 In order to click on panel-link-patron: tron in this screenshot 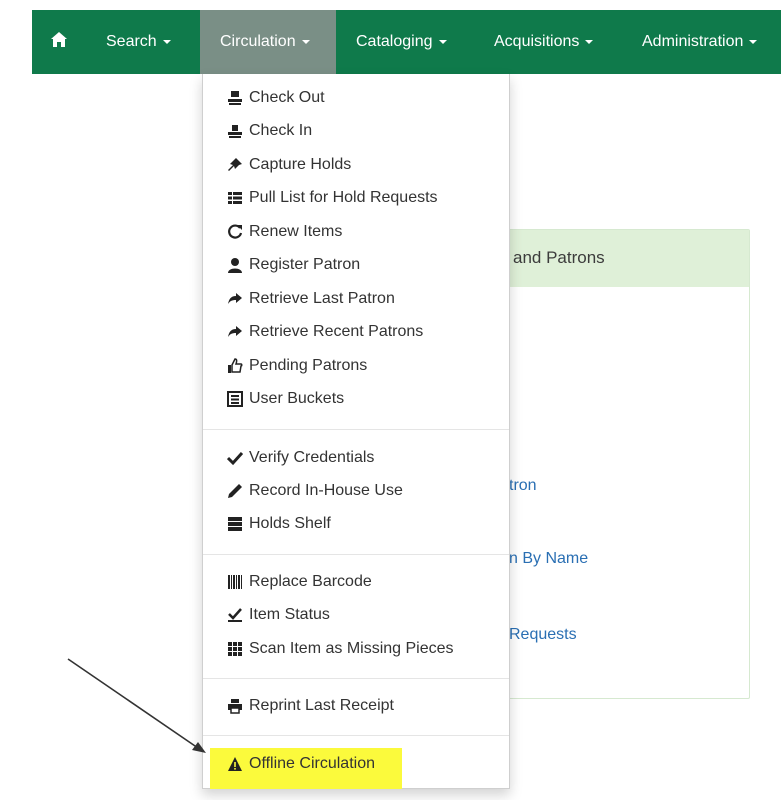, I will do `click(523, 486)`.